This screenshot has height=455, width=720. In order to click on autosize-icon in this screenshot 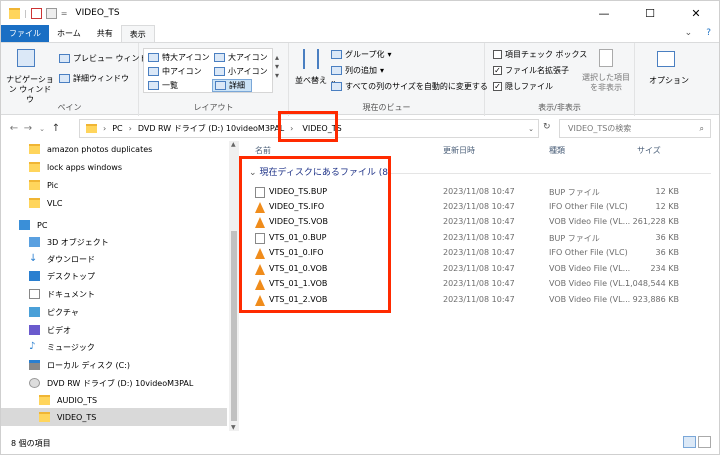, I will do `click(336, 86)`.